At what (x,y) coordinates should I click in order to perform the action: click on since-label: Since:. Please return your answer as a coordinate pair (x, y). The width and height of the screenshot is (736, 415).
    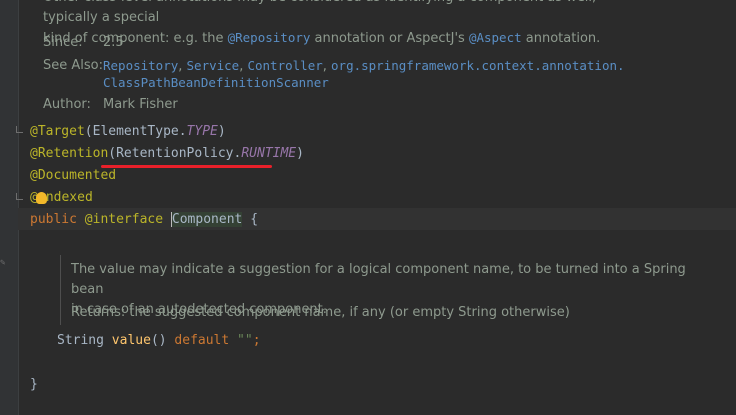
    Looking at the image, I should click on (63, 42).